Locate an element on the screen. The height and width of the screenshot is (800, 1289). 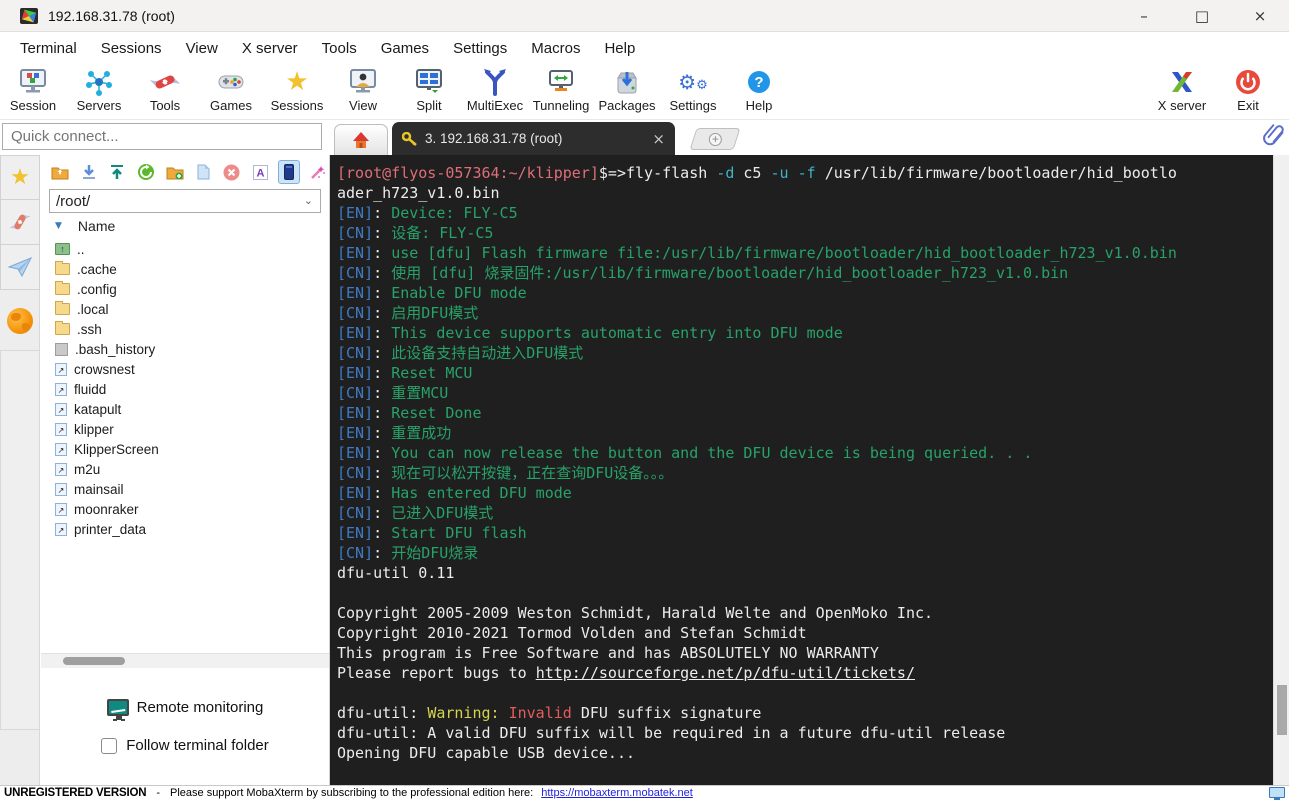
games-button: Games is located at coordinates (231, 88).